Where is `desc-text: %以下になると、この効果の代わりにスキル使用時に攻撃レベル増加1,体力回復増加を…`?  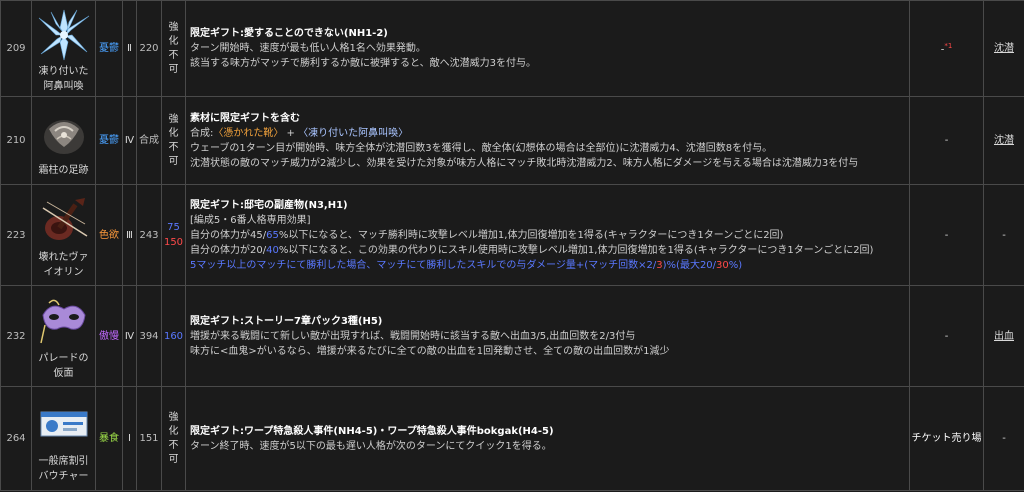
desc-text: %以下になると、この効果の代わりにスキル使用時に攻撃レベル増加1,体力回復増加を… is located at coordinates (576, 250).